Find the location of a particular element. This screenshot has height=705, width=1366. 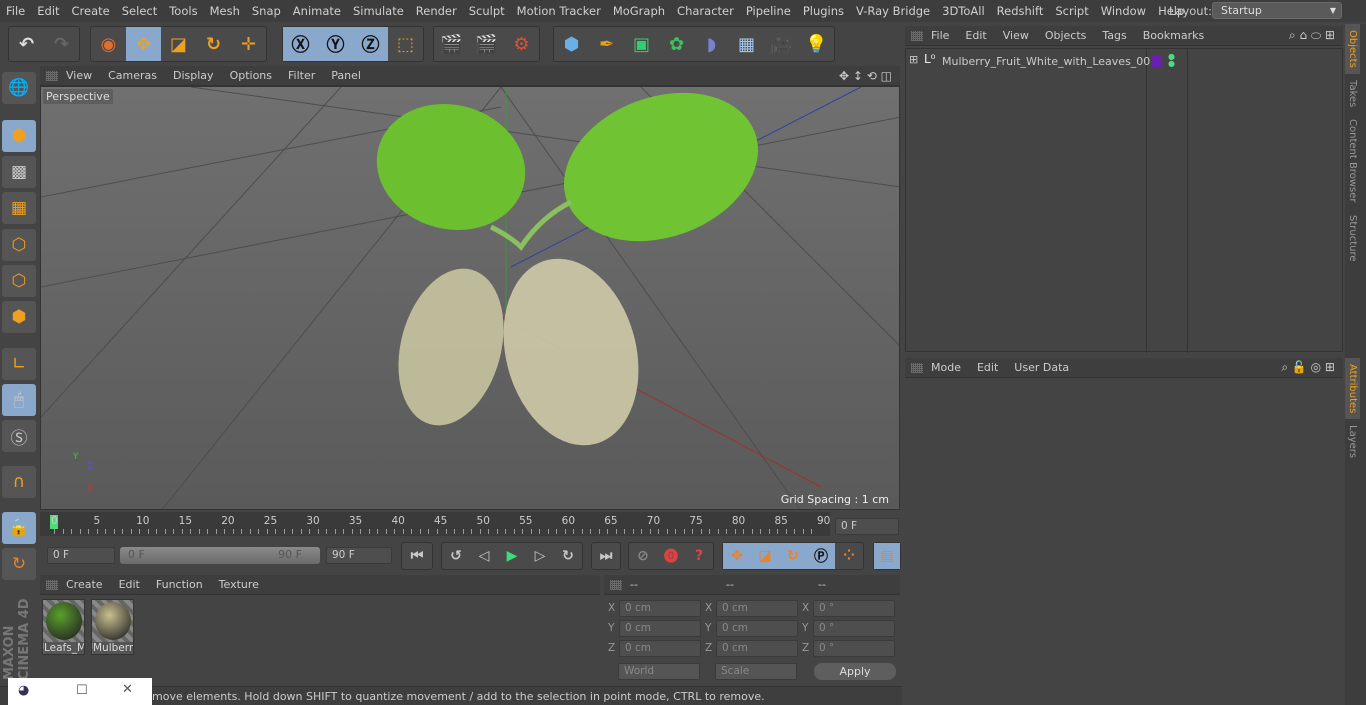

live-selection-button: ◉ is located at coordinates (108, 44).